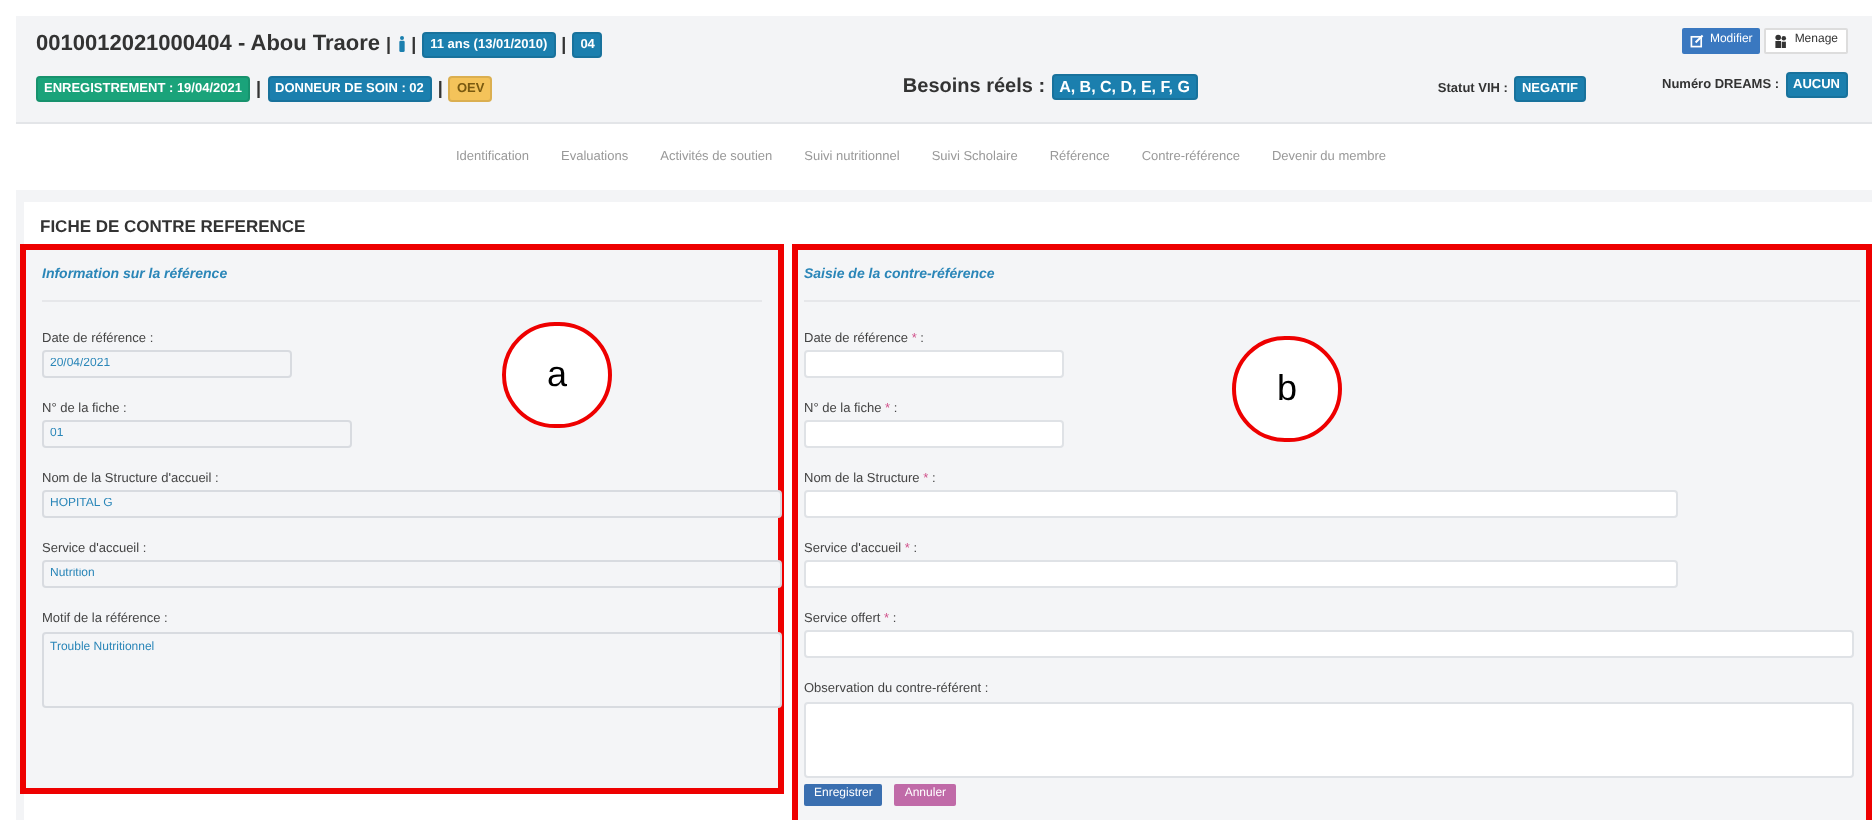 The width and height of the screenshot is (1872, 820). Describe the element at coordinates (1124, 87) in the screenshot. I see `badge: A, B, C, D, E, F, G` at that location.